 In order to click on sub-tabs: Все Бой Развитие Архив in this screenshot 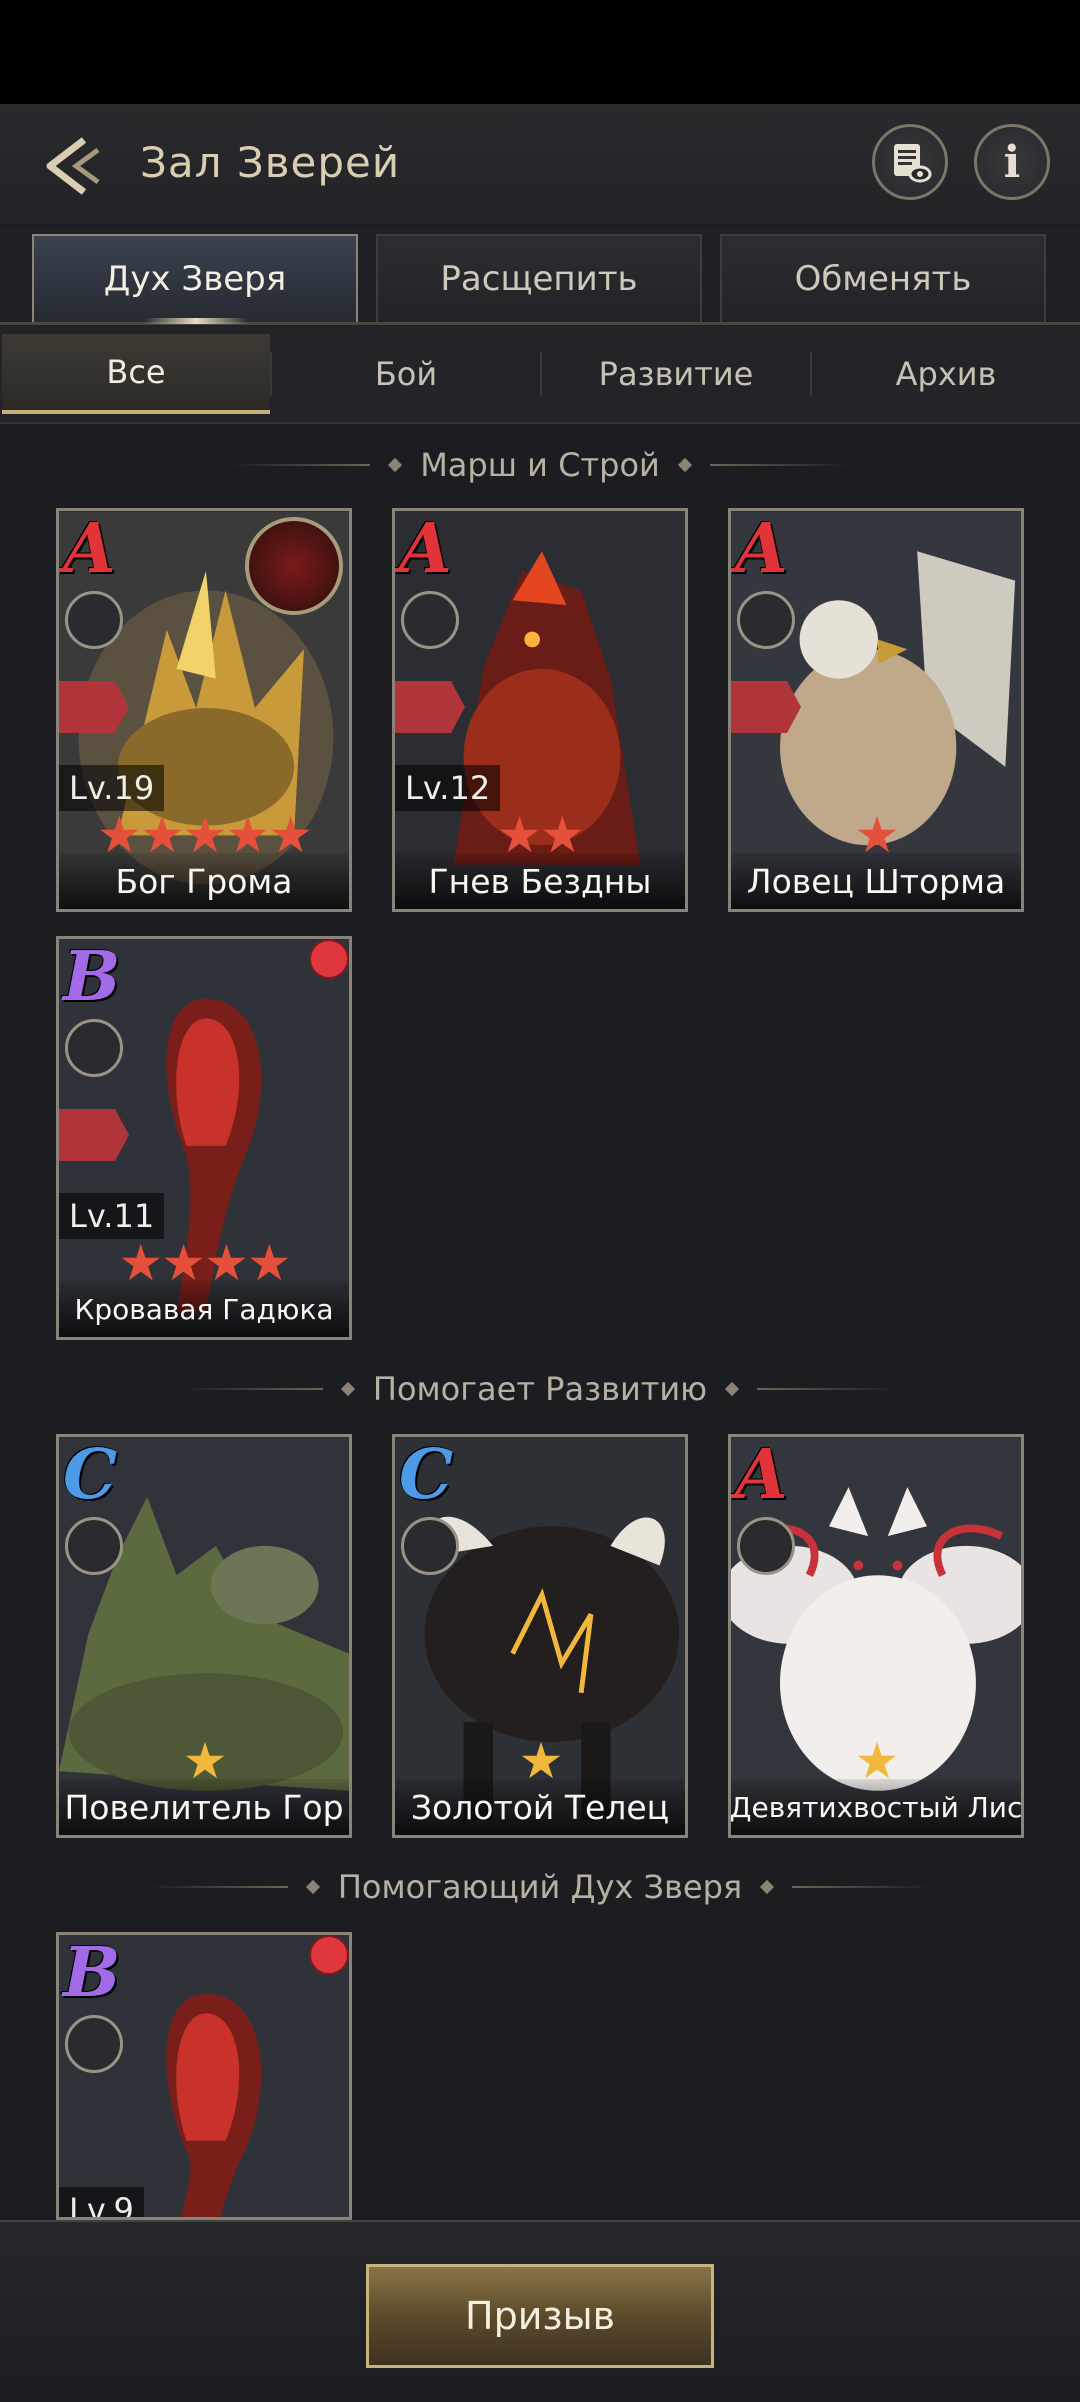, I will do `click(540, 375)`.